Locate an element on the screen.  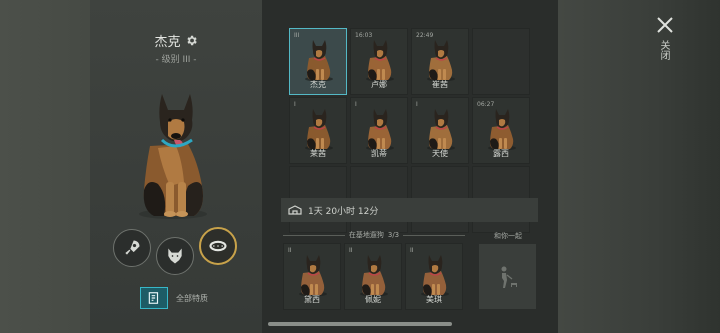
dog-slot: I 莱茜 is located at coordinates (318, 130).